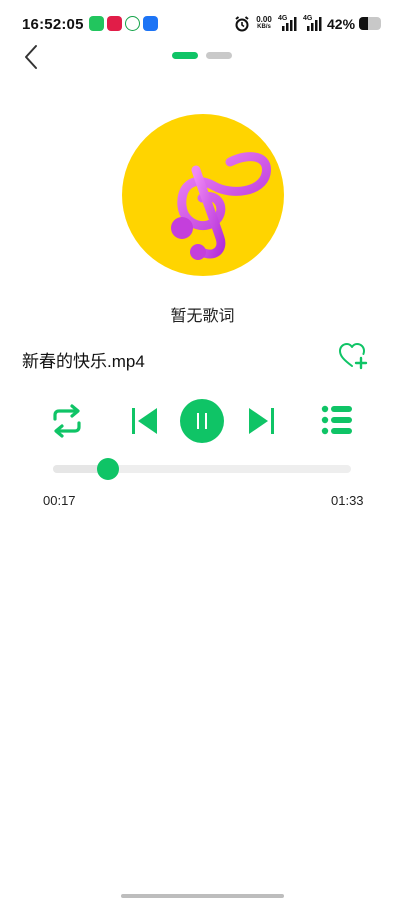 The width and height of the screenshot is (405, 900). I want to click on skip-previous-icon, so click(144, 421).